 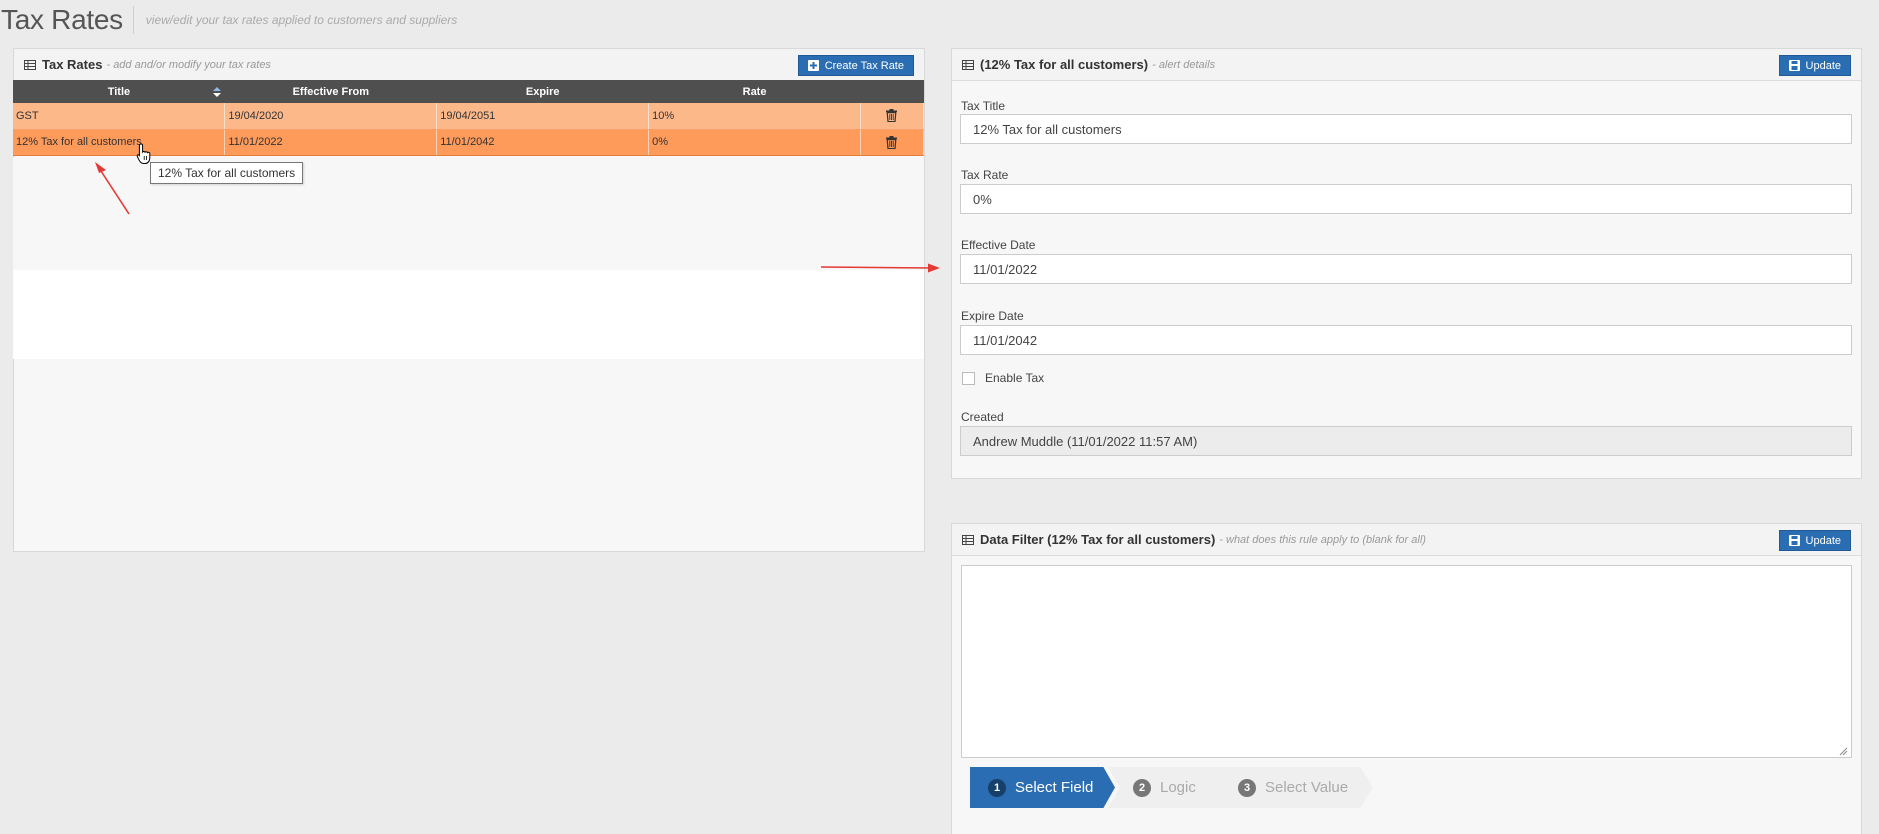 What do you see at coordinates (1142, 787) in the screenshot?
I see `step-number-badge: 2` at bounding box center [1142, 787].